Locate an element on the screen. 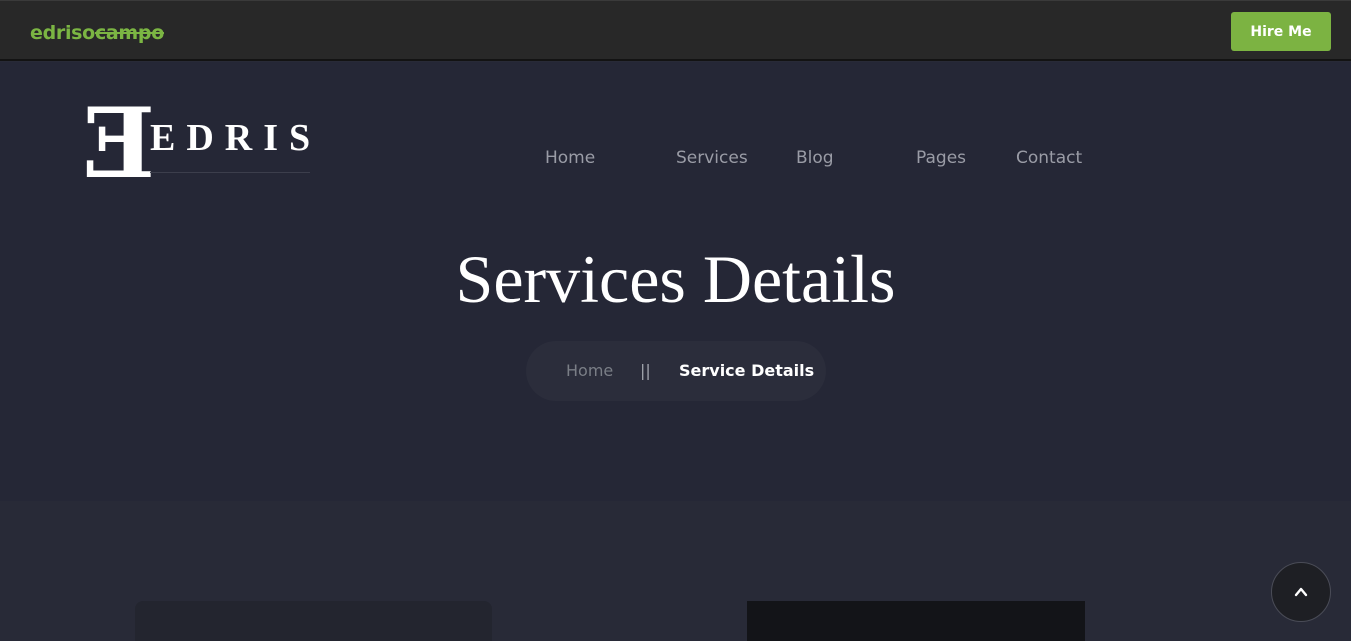 The width and height of the screenshot is (1351, 641). nav-item-services: Services is located at coordinates (712, 158).